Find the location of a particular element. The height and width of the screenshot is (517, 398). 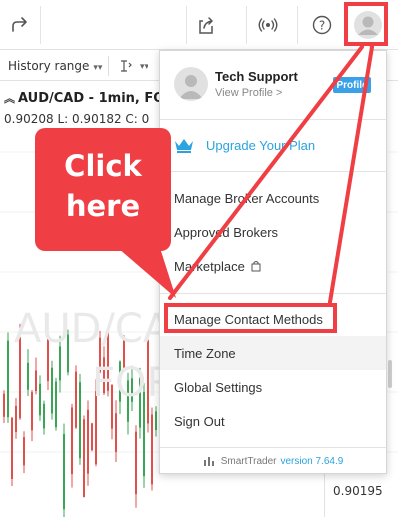

menu-item-label: Manage Broker Accounts is located at coordinates (247, 198).